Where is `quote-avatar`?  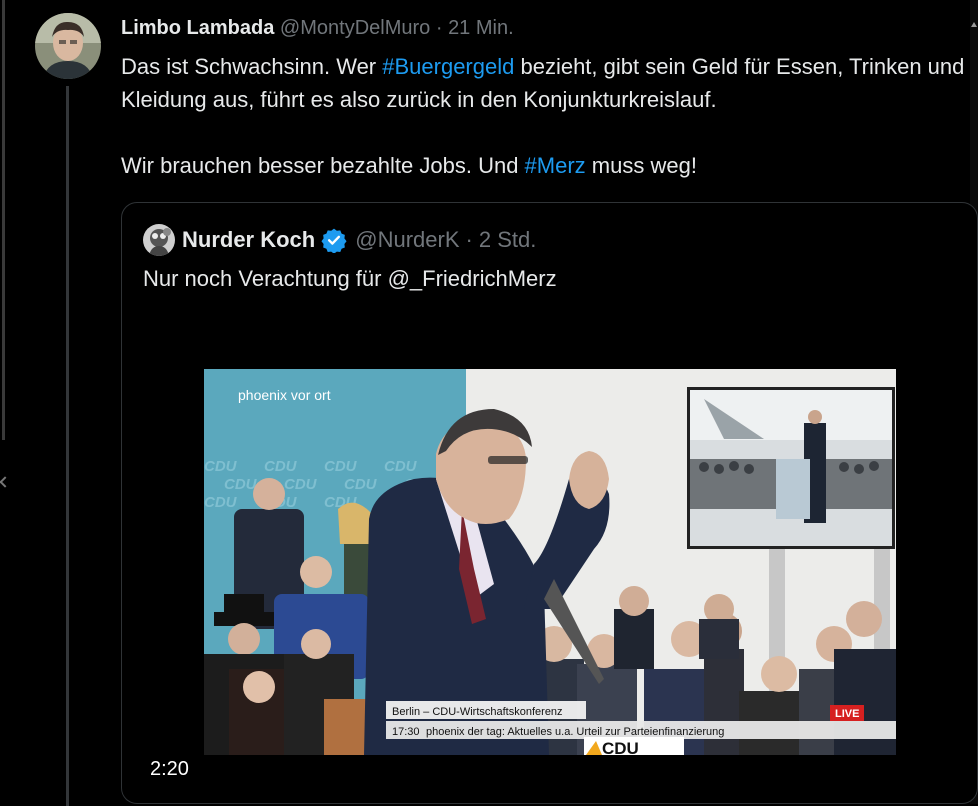
quote-avatar is located at coordinates (159, 240).